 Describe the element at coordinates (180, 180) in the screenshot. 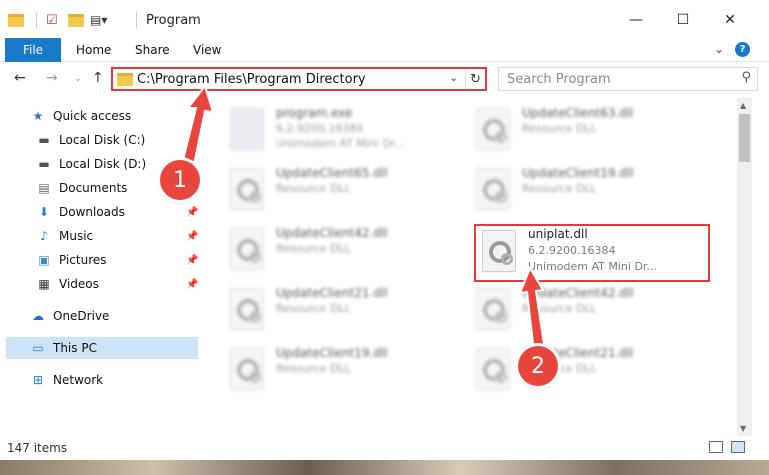

I see `callout-badge-1: 1` at that location.